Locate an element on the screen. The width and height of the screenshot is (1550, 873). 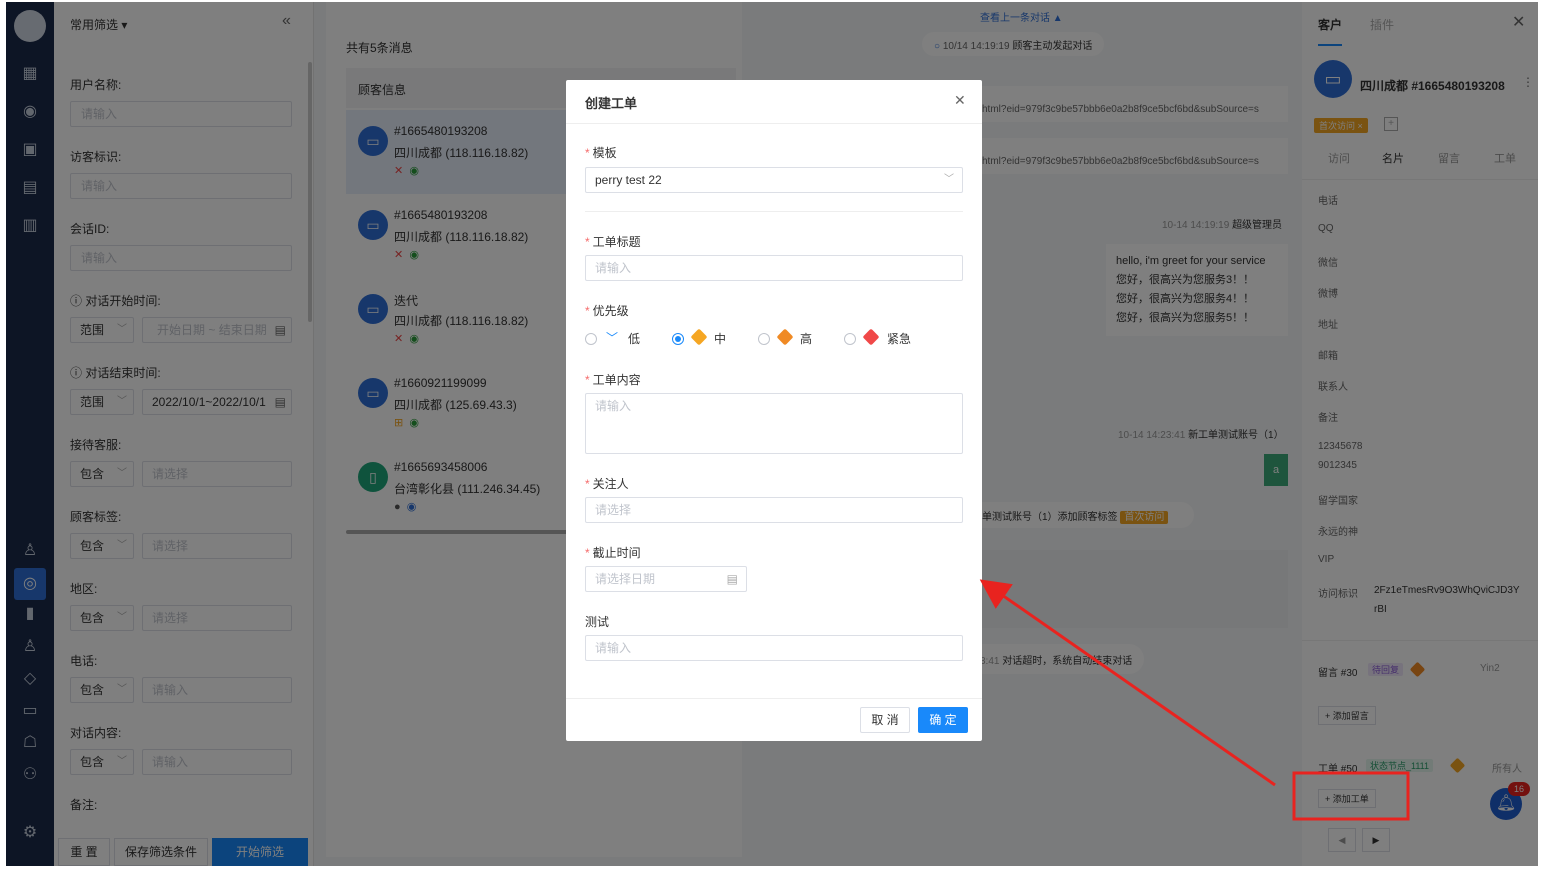
annotation-layer is located at coordinates (1194, 700).